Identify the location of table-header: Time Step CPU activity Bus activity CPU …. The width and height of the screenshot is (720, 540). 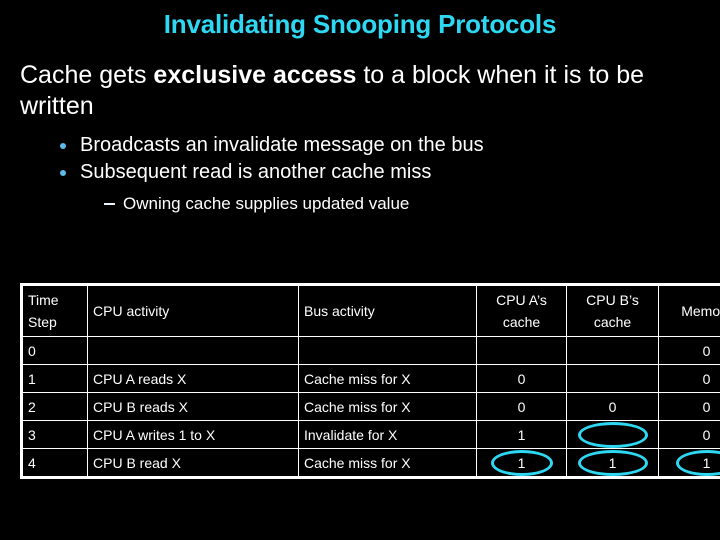
(370, 310).